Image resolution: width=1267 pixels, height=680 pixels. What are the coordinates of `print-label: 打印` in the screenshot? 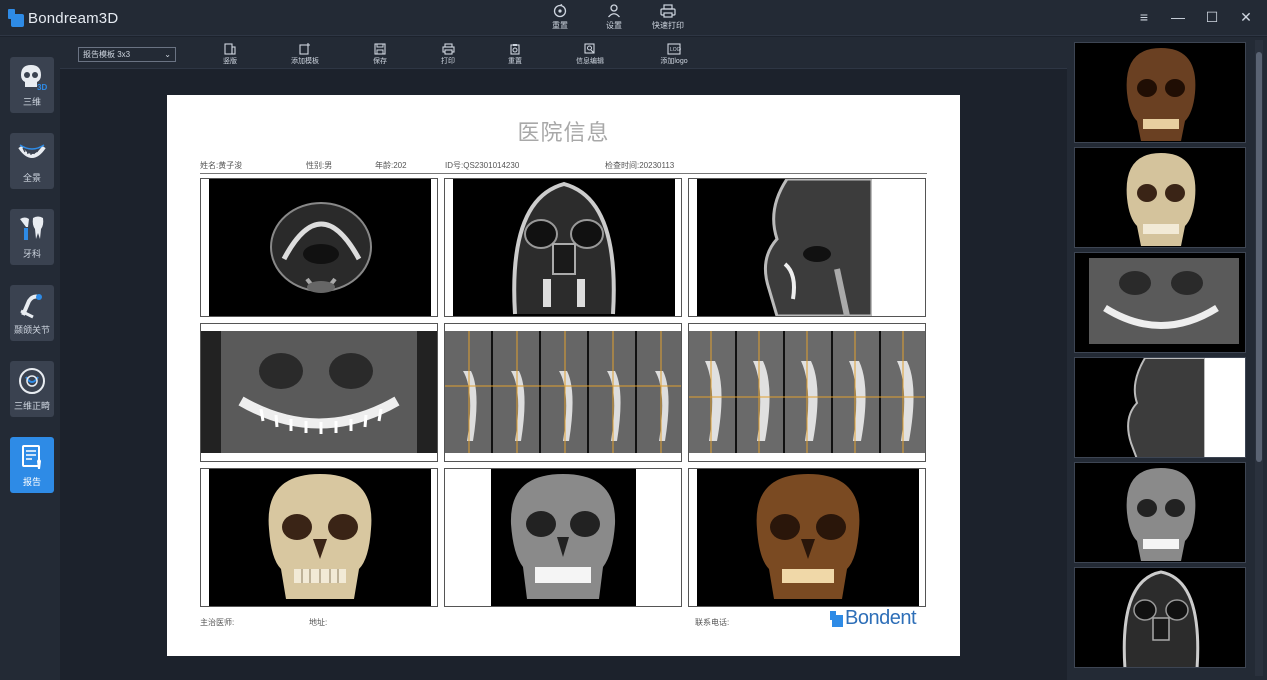 It's located at (448, 61).